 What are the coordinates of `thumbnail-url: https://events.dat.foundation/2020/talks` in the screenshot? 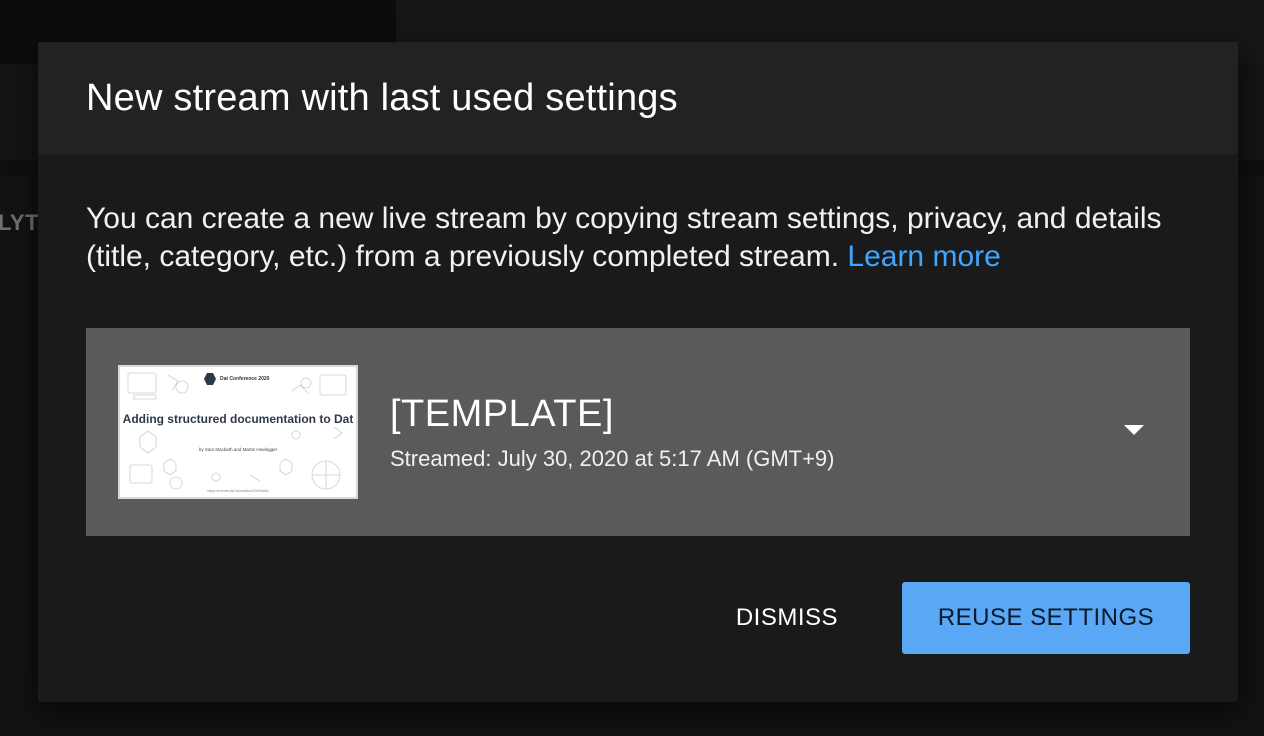 It's located at (238, 491).